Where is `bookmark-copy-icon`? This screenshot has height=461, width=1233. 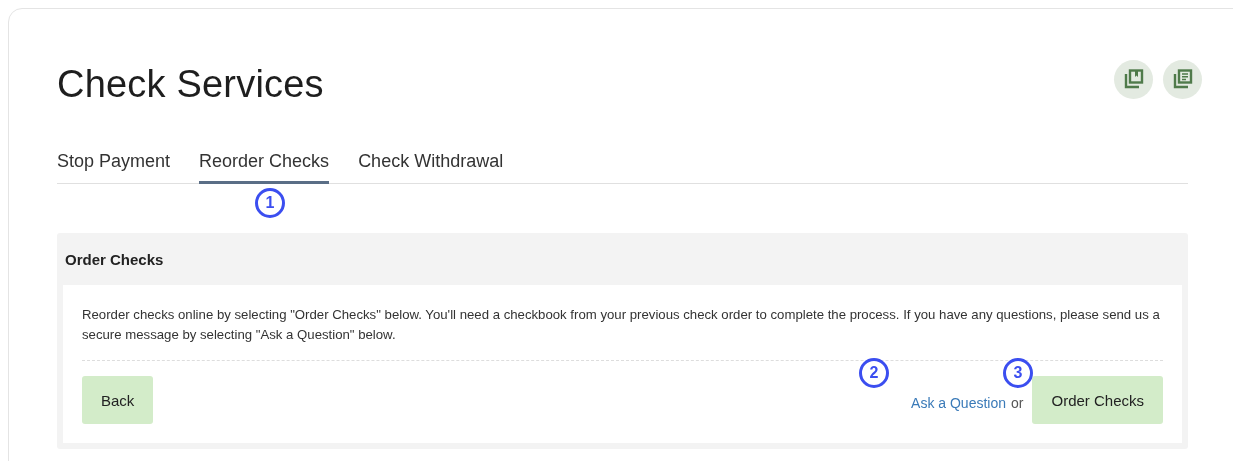 bookmark-copy-icon is located at coordinates (1133, 79).